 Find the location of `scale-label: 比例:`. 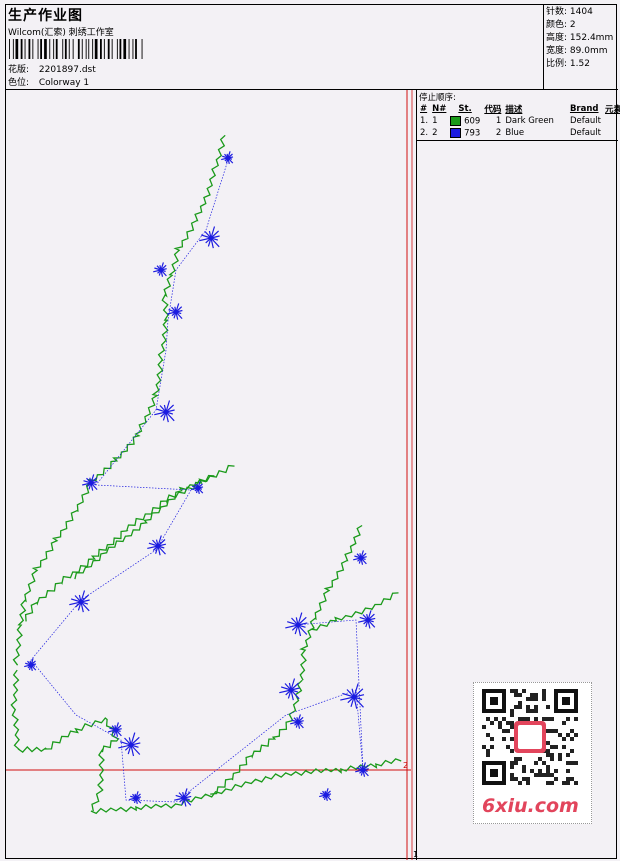

scale-label: 比例: is located at coordinates (557, 64).